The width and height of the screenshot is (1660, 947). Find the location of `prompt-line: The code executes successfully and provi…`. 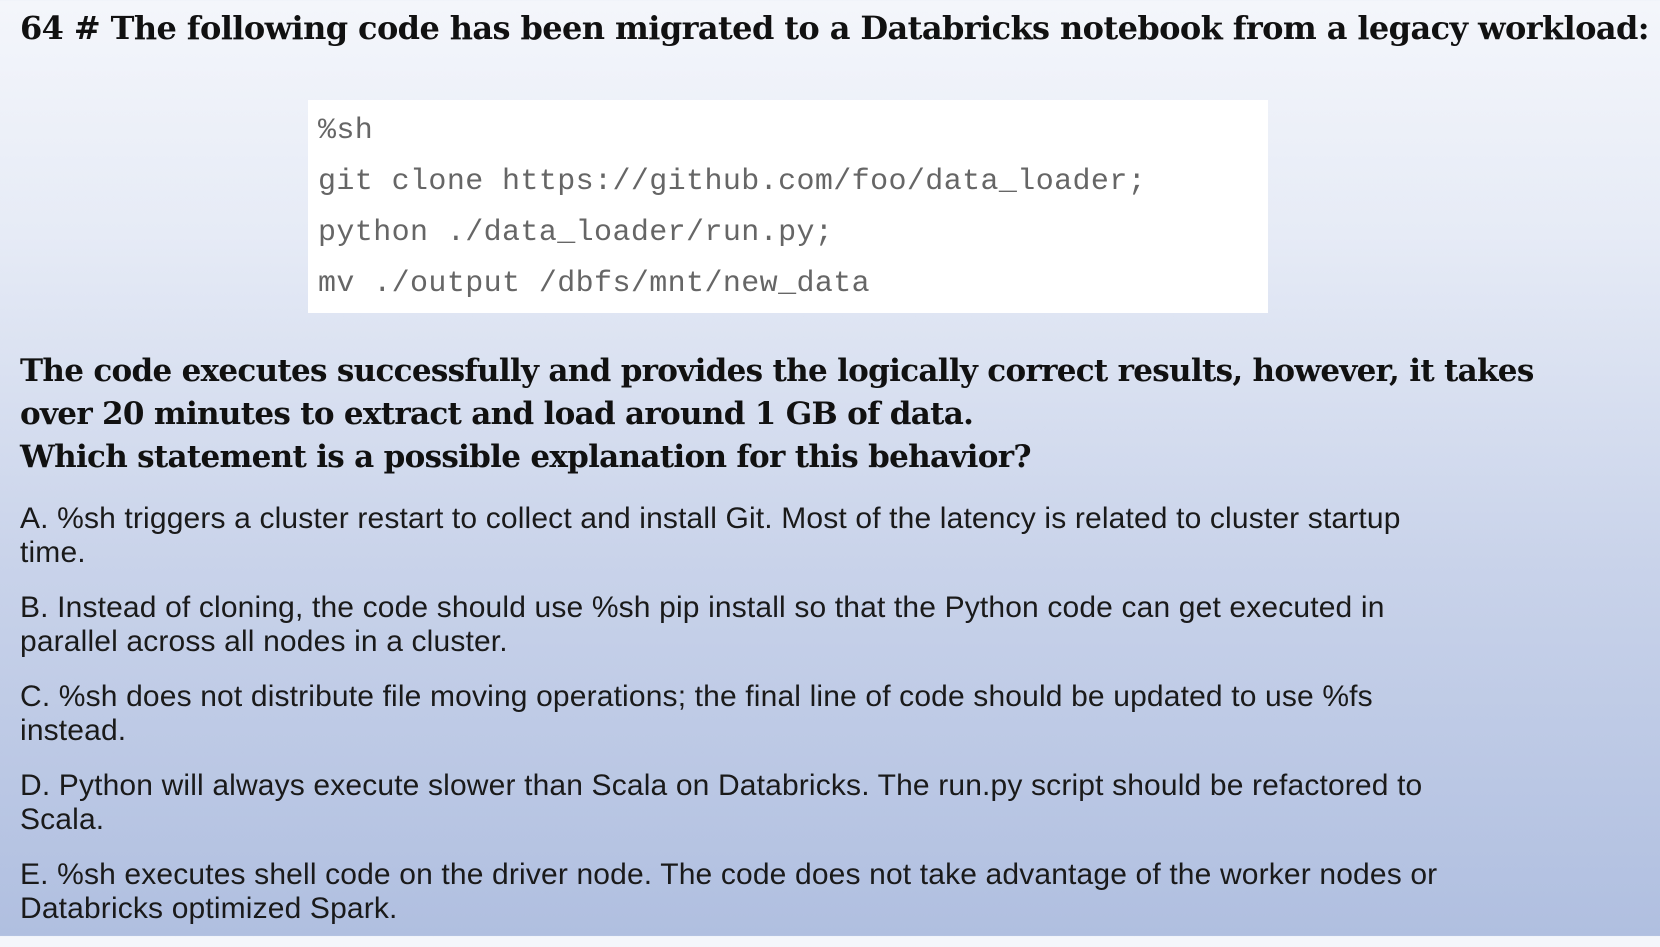

prompt-line: The code executes successfully and provi… is located at coordinates (777, 371).